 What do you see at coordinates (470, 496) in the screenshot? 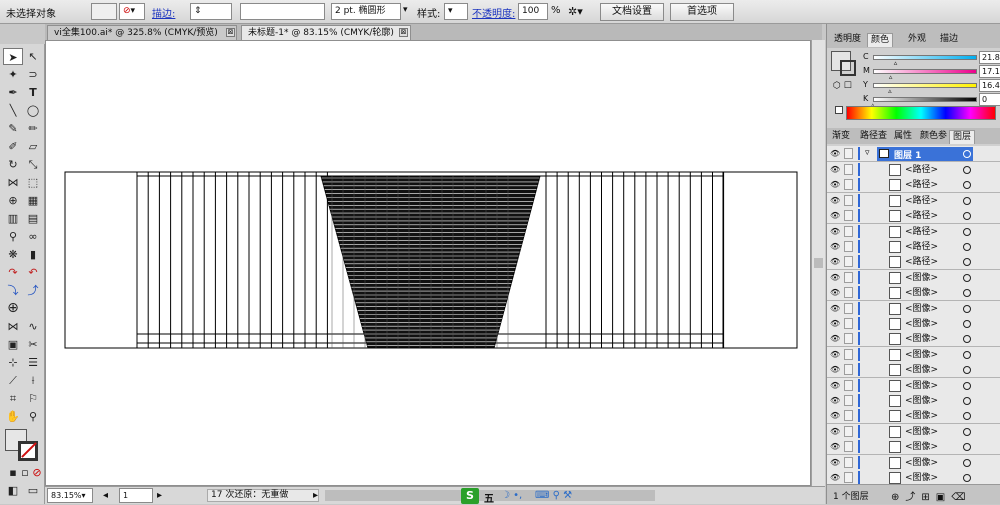
I see `ime-logo-icon: S` at bounding box center [470, 496].